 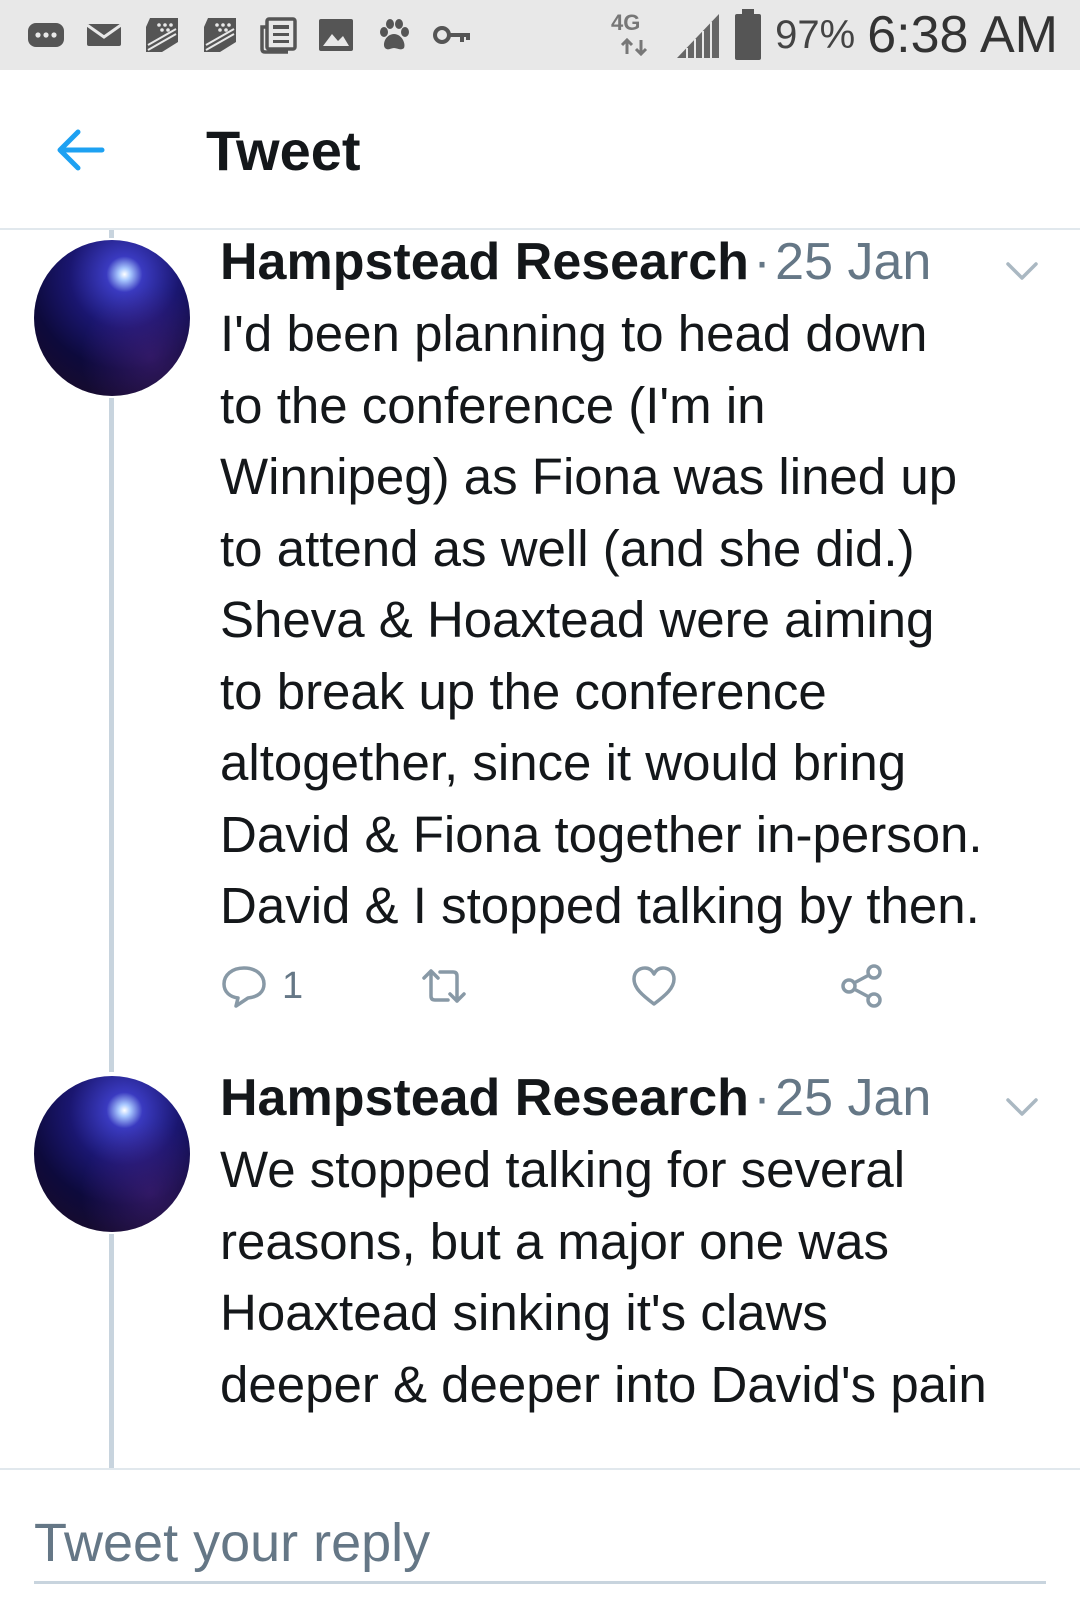 What do you see at coordinates (589, 476) in the screenshot?
I see `tweet-text-line: Winnipeg) as Fiona was lined up` at bounding box center [589, 476].